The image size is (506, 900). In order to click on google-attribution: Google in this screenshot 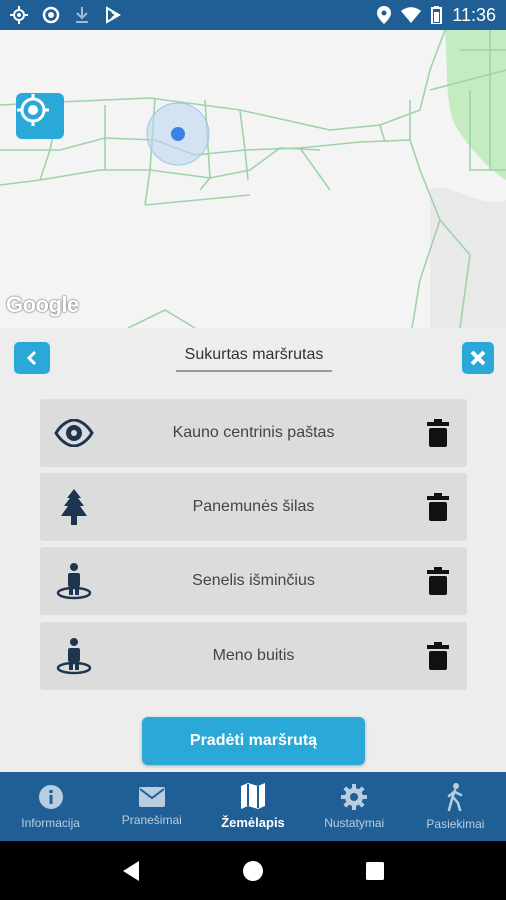, I will do `click(42, 304)`.